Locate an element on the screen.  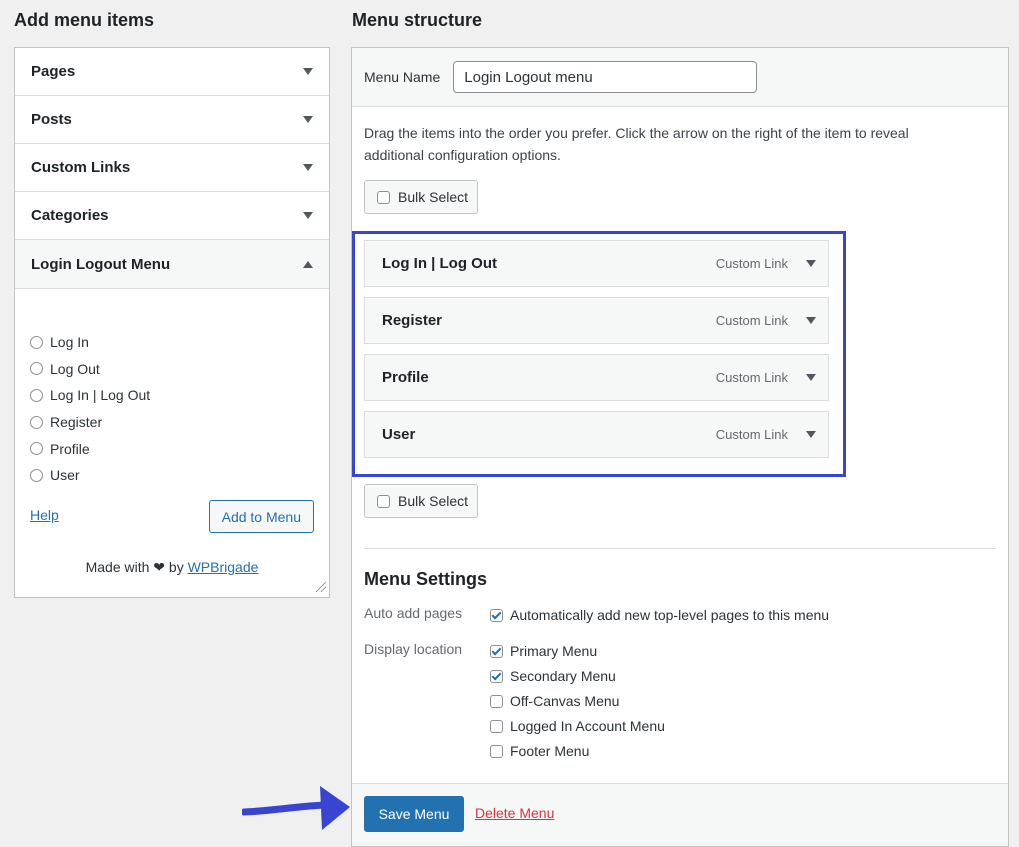
list-item: User is located at coordinates (90, 475).